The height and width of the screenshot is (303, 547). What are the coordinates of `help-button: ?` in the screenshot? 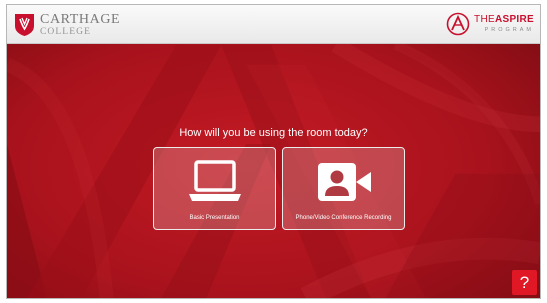 It's located at (524, 282).